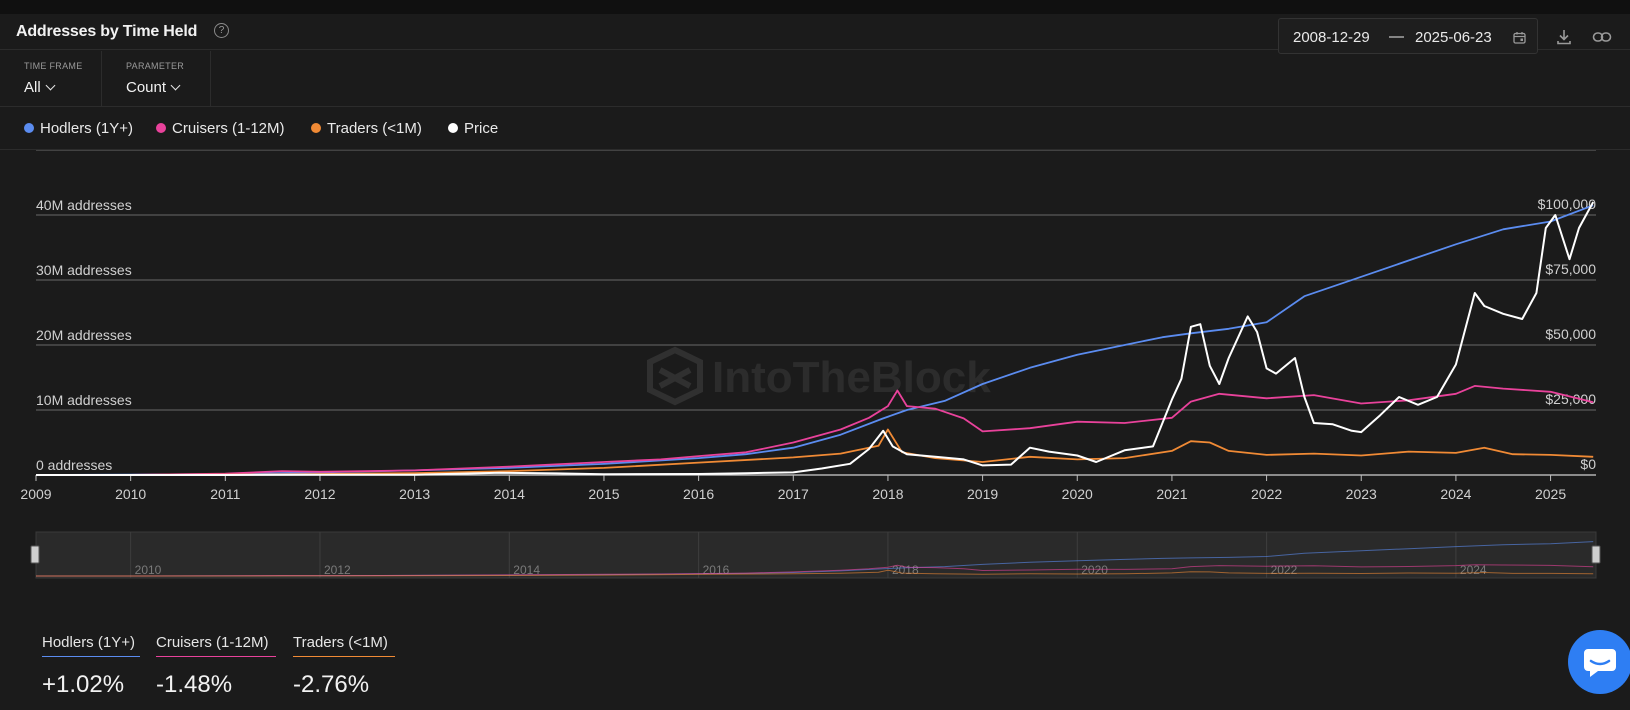  What do you see at coordinates (316, 128) in the screenshot?
I see `legend-dot-traders` at bounding box center [316, 128].